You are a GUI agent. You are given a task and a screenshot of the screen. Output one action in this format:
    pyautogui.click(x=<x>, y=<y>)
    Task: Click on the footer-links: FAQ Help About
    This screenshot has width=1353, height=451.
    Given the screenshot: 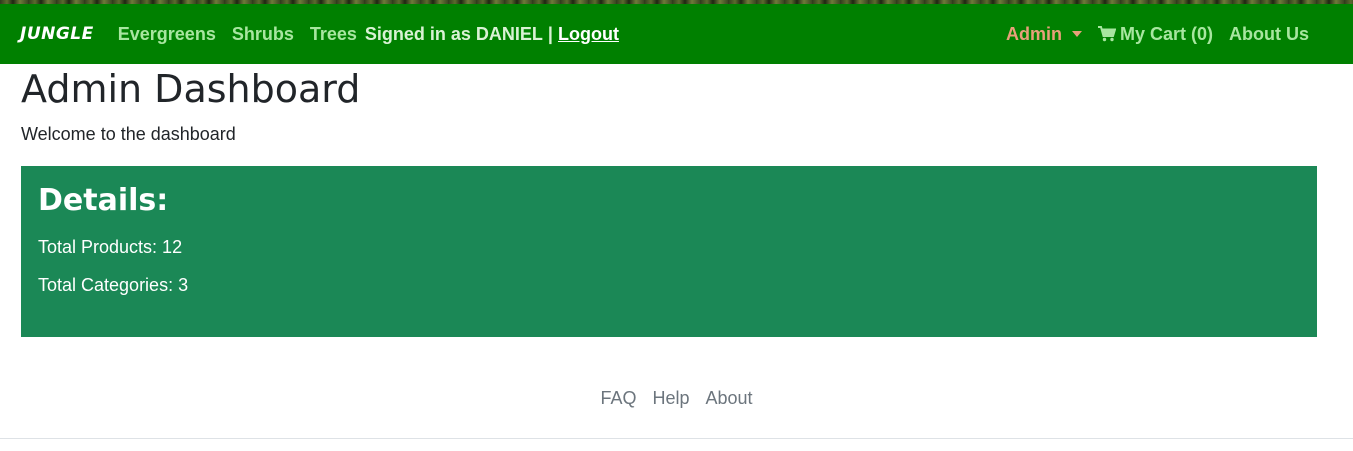 What is the action you would take?
    pyautogui.click(x=676, y=398)
    